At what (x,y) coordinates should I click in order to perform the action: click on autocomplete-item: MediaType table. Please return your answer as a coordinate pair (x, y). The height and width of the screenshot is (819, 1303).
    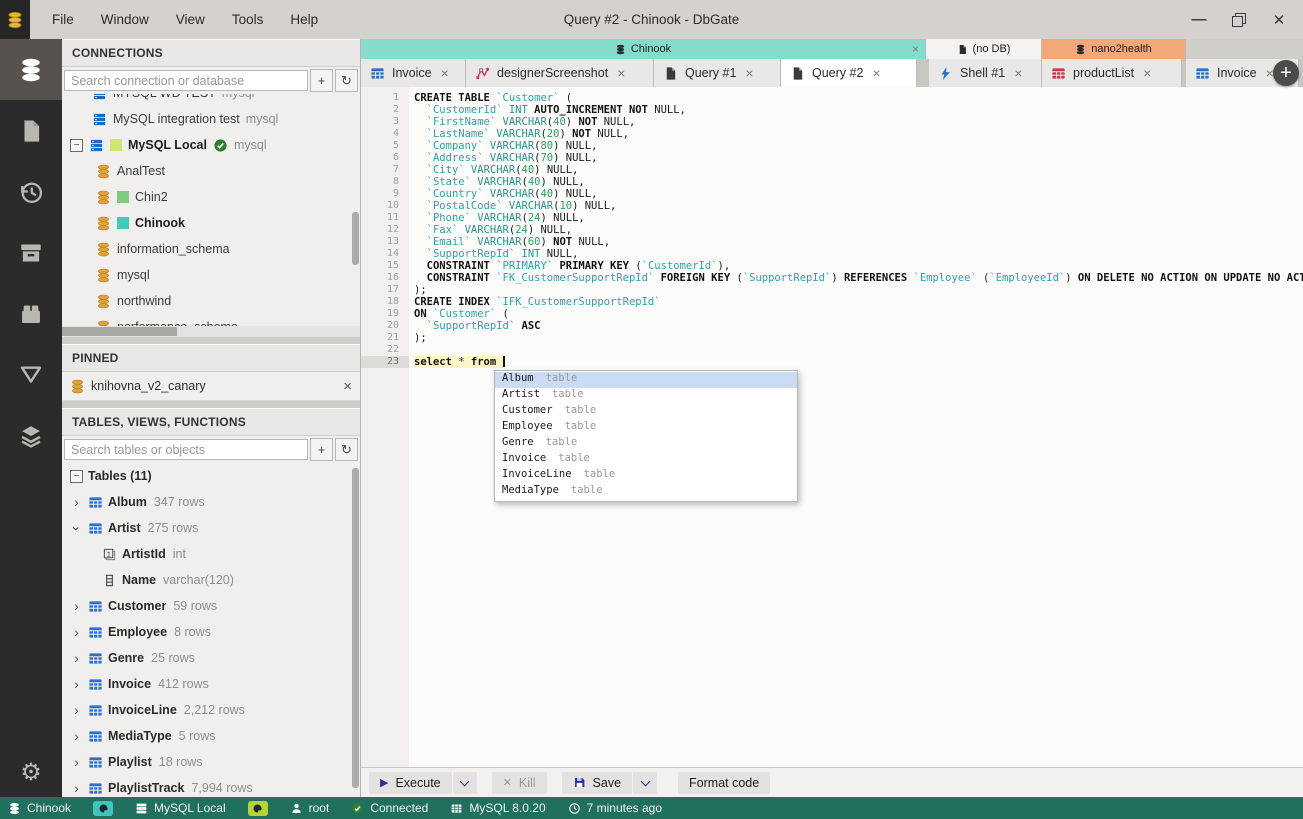
    Looking at the image, I should click on (646, 492).